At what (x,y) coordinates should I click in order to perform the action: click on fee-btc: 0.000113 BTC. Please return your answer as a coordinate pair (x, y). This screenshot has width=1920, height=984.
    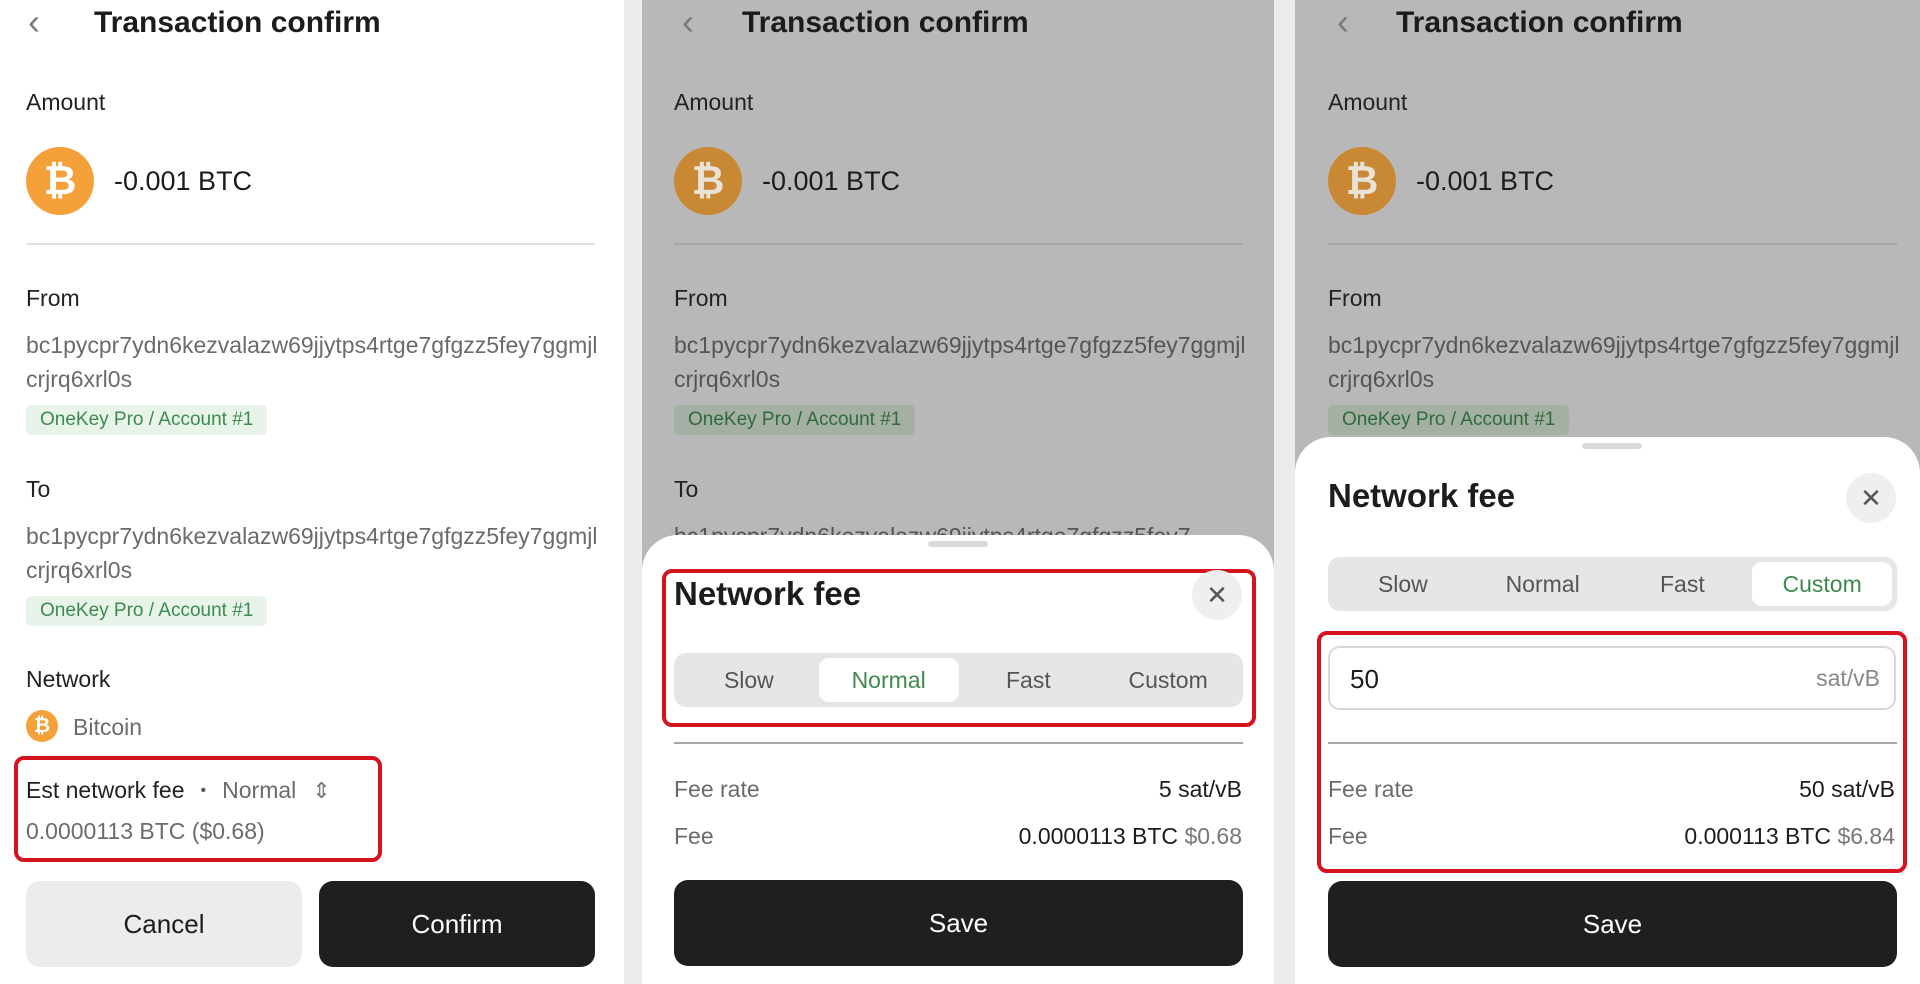
    Looking at the image, I should click on (1758, 836).